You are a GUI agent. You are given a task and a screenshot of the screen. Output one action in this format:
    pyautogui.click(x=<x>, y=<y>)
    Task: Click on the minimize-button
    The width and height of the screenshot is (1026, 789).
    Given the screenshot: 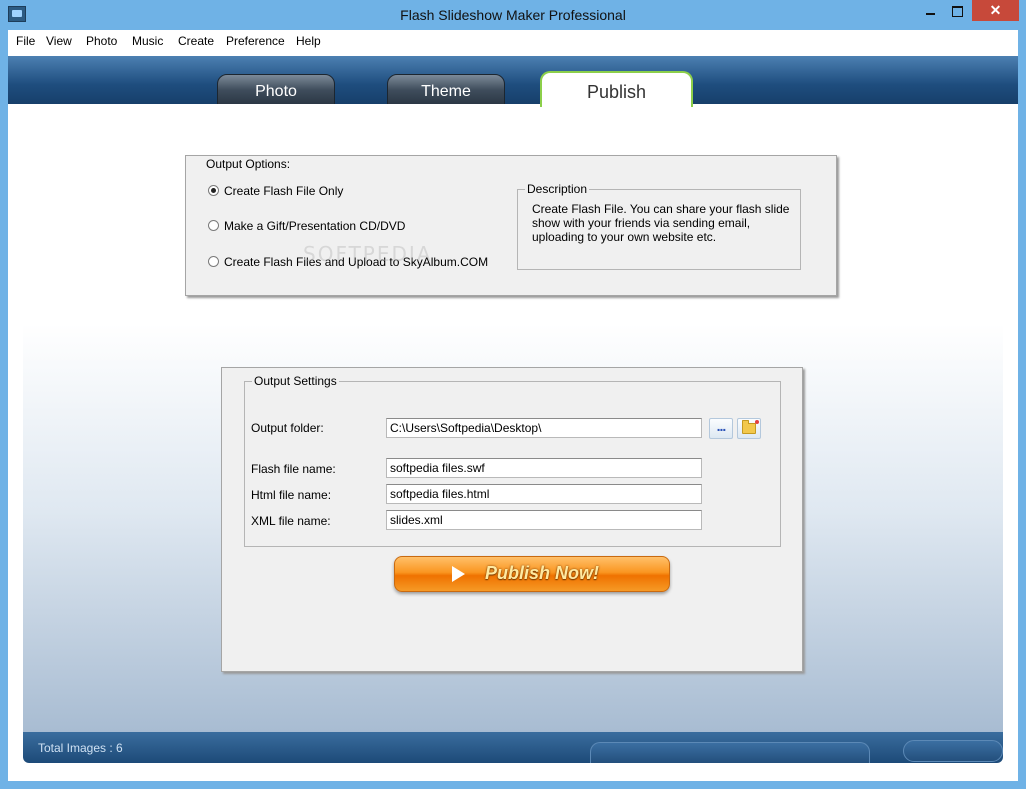 What is the action you would take?
    pyautogui.click(x=930, y=10)
    